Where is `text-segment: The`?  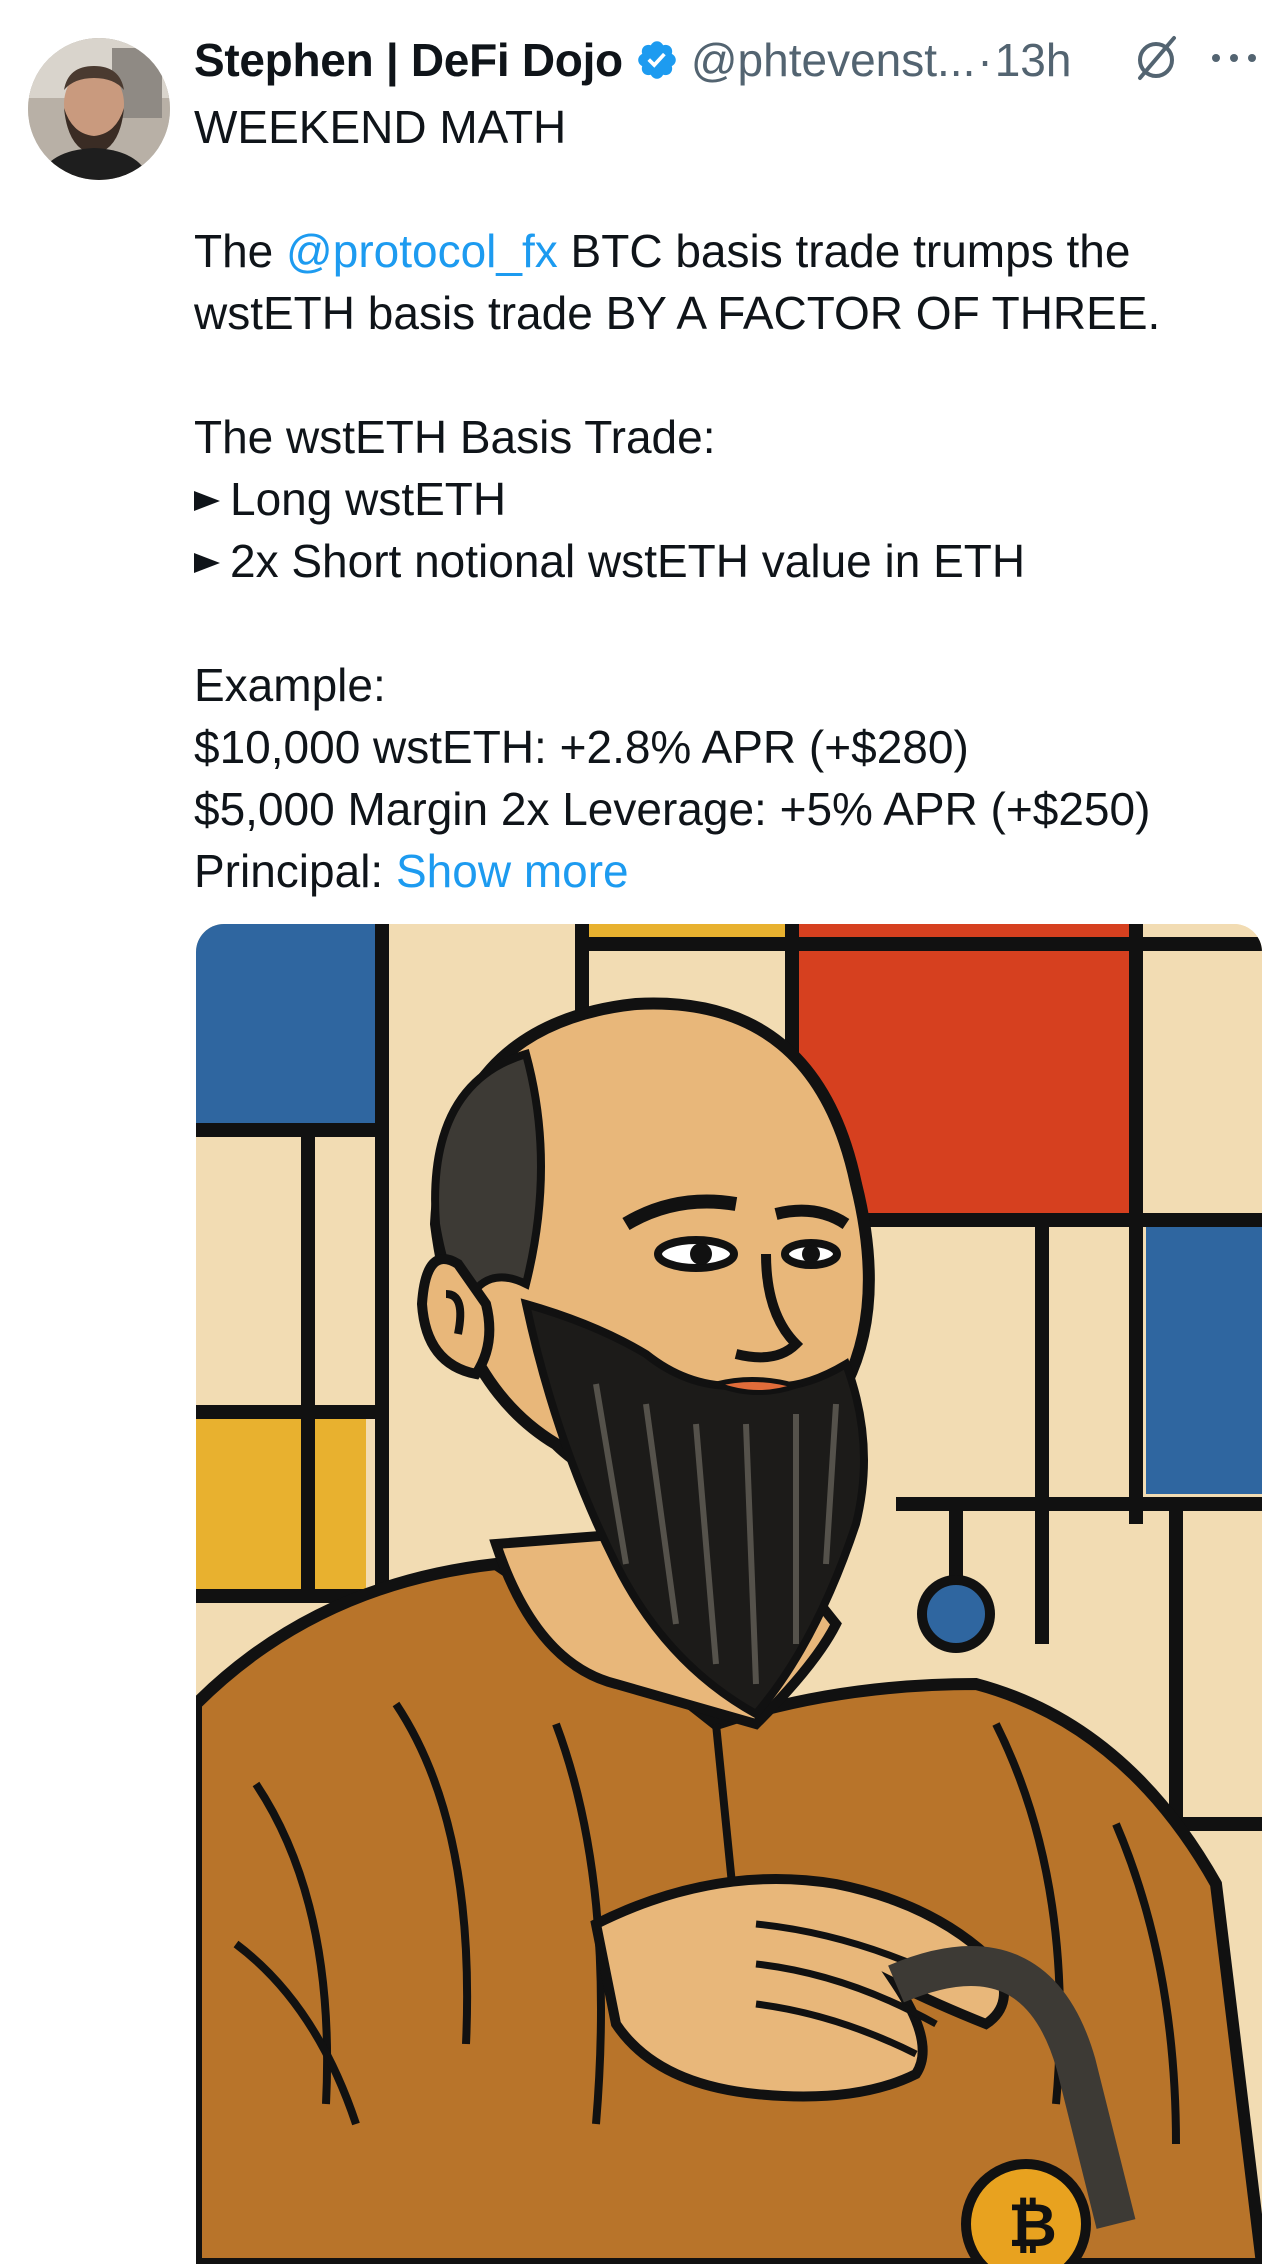 text-segment: The is located at coordinates (240, 251).